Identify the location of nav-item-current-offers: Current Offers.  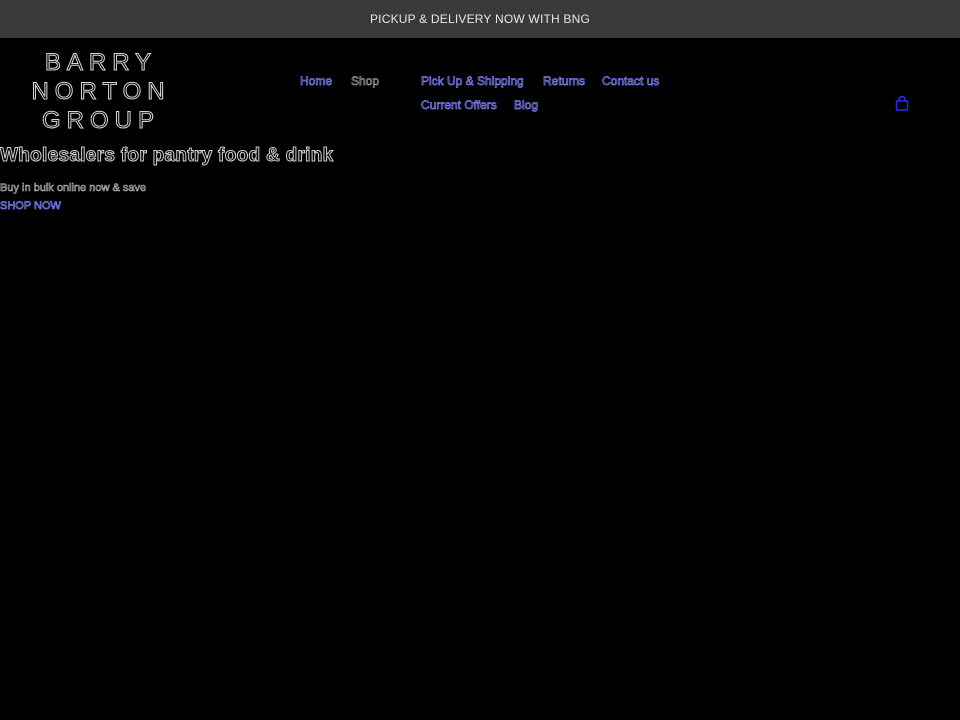
(459, 105).